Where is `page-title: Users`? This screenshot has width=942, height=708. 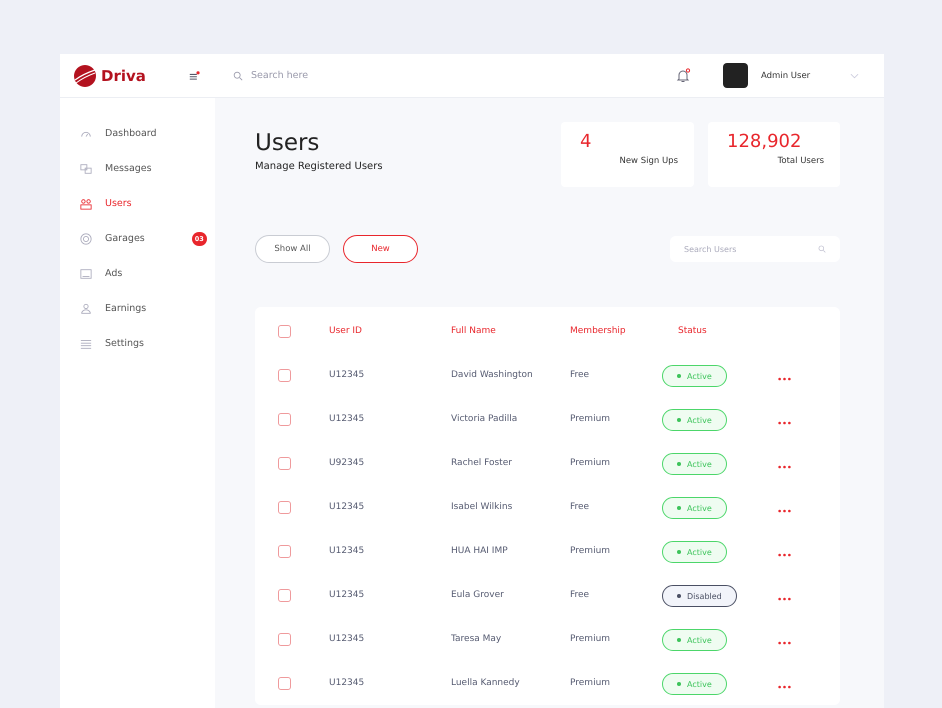 page-title: Users is located at coordinates (287, 143).